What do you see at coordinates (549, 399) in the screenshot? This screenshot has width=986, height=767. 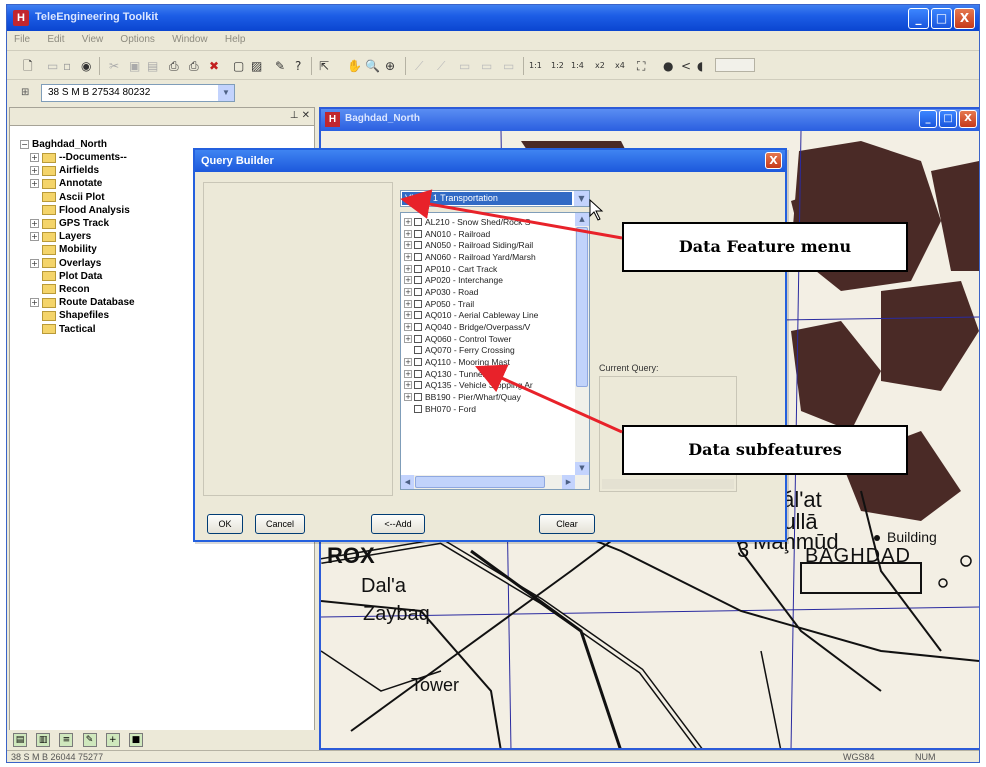 I see `arrow-subfeatures` at bounding box center [549, 399].